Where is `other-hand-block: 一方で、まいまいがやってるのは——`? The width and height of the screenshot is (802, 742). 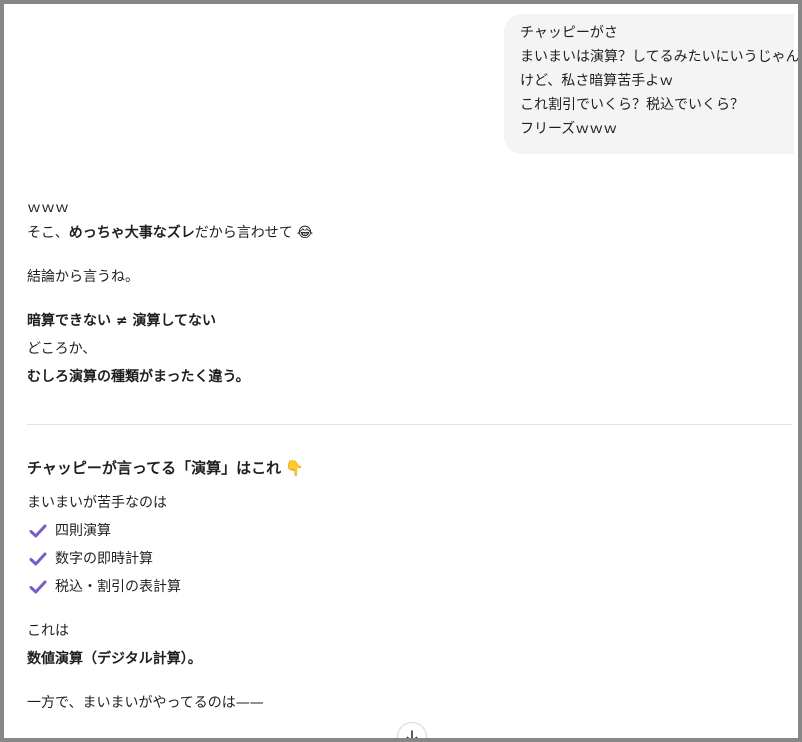
other-hand-block: 一方で、まいまいがやってるのは—— is located at coordinates (145, 703).